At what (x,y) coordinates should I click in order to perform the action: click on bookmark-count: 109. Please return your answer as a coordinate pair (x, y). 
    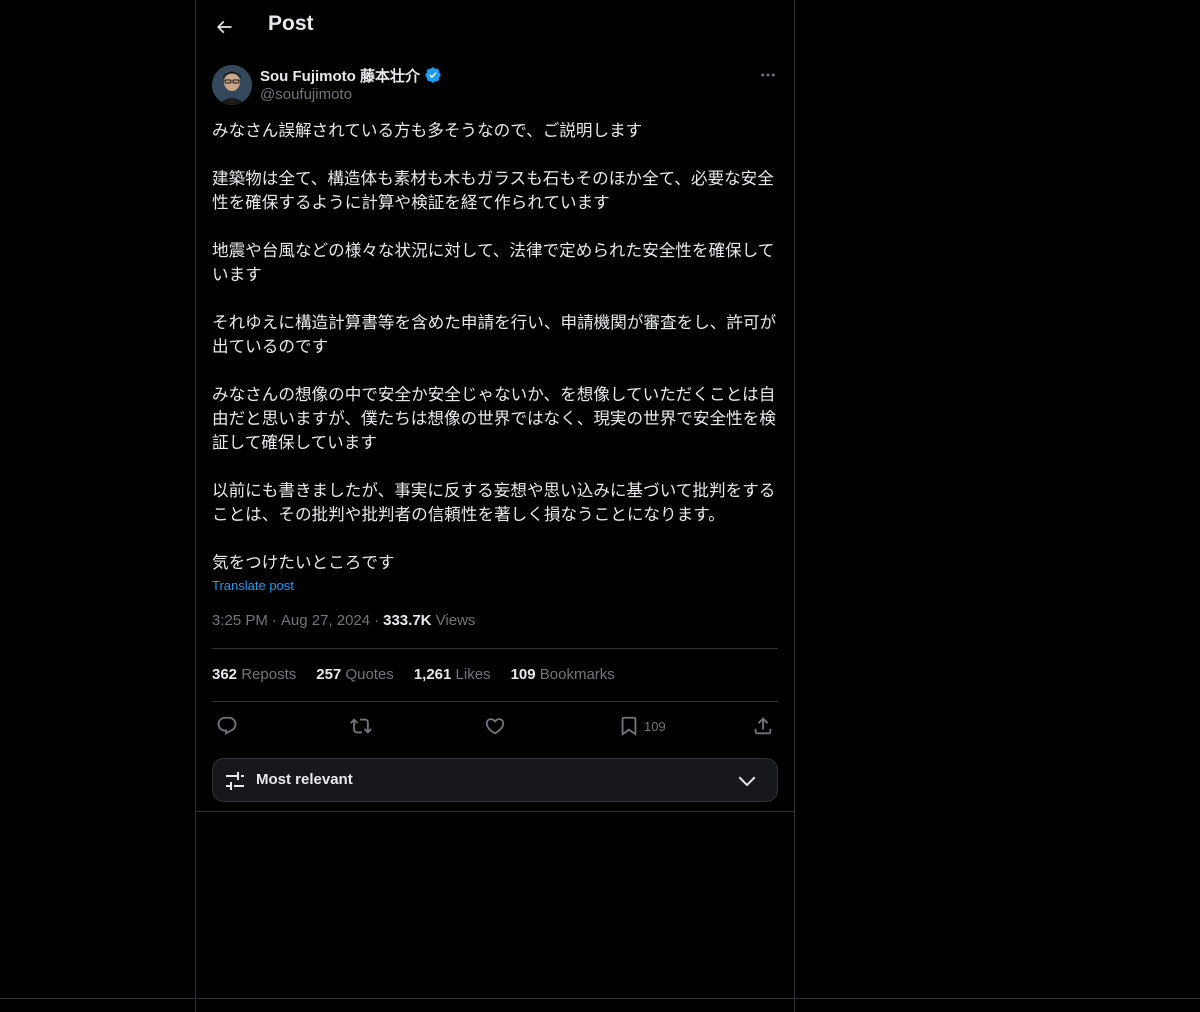
    Looking at the image, I should click on (655, 726).